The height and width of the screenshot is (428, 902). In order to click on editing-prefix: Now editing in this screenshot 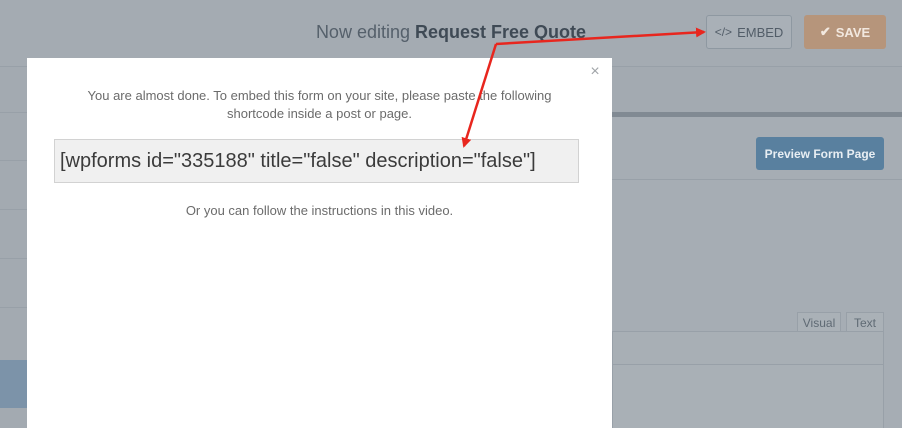, I will do `click(362, 32)`.